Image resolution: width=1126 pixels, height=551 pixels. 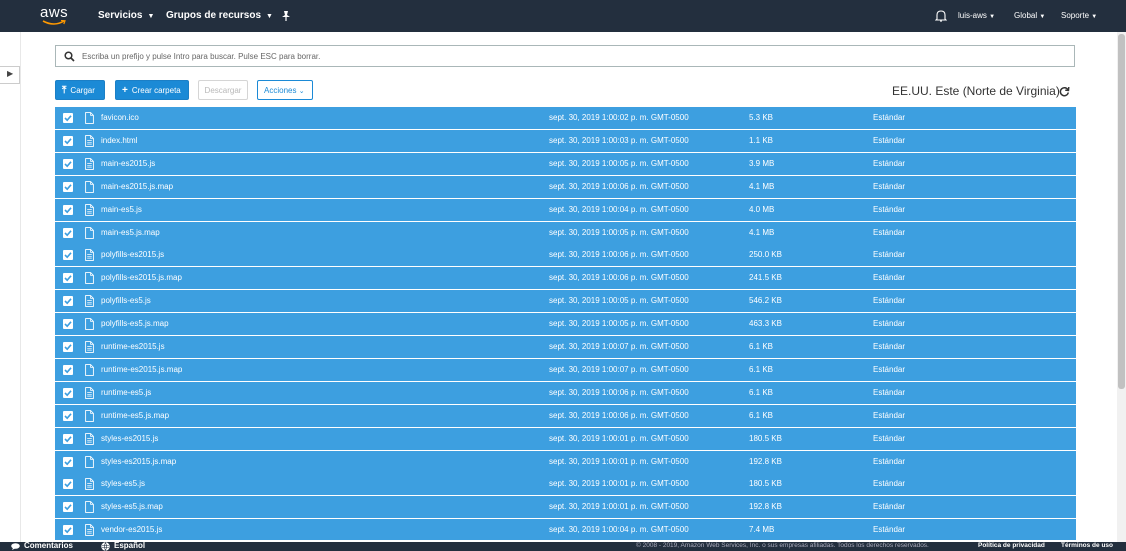 What do you see at coordinates (131, 529) in the screenshot?
I see `file-name: vendor-es2015.js` at bounding box center [131, 529].